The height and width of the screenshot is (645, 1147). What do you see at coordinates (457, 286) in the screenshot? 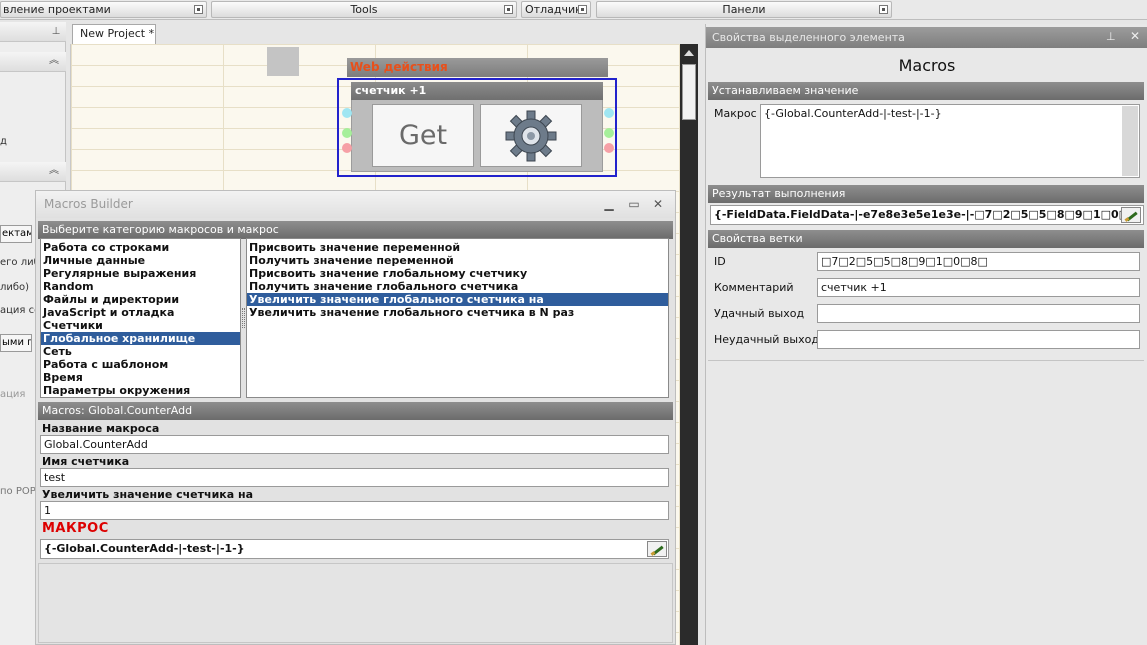
I see `list-item: Получить значение глобального счетчика` at bounding box center [457, 286].